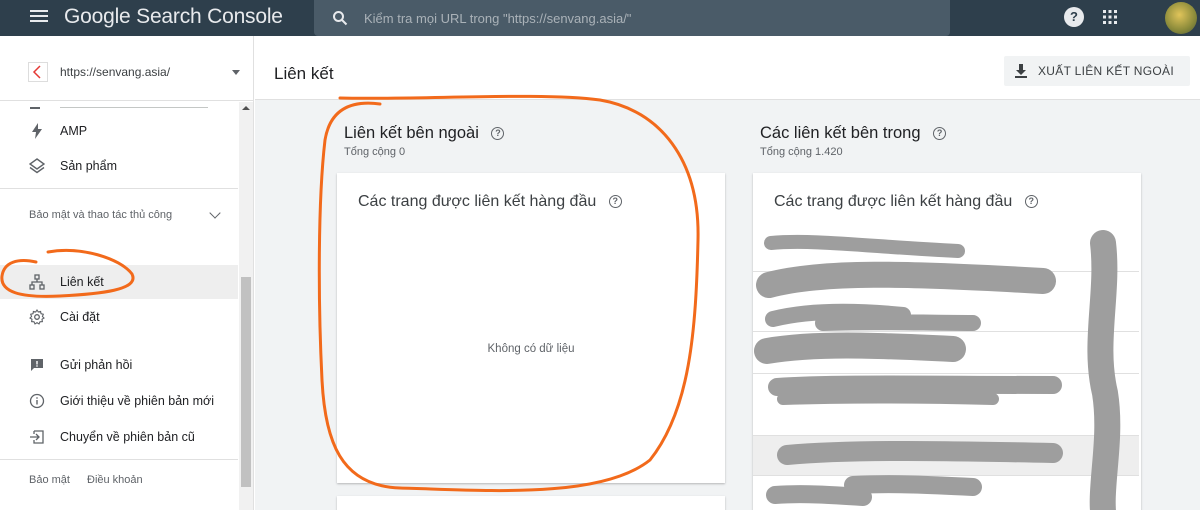 The image size is (1200, 522). I want to click on terms-link: Điều khoản, so click(115, 480).